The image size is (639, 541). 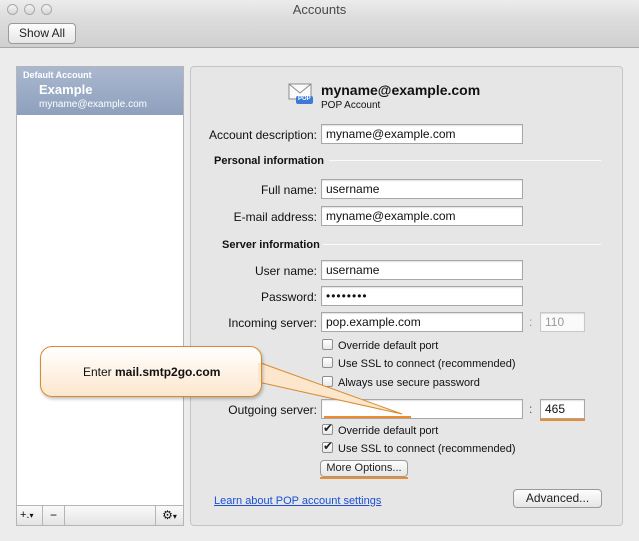 What do you see at coordinates (57, 75) in the screenshot?
I see `account-group-label: Default Account` at bounding box center [57, 75].